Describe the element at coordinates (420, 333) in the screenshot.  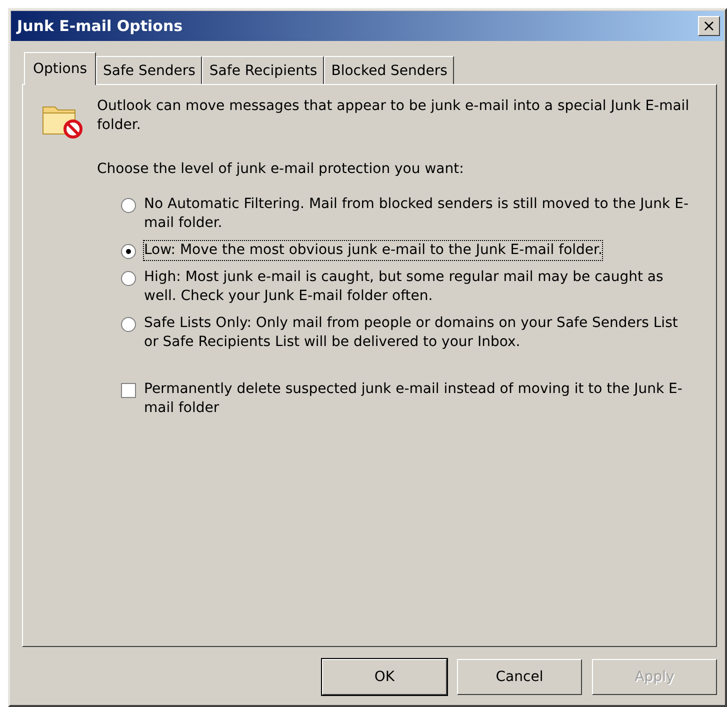
I see `radio-label: Safe Lists Only: Only mail from people or domains on your Safe Senders List or Safe Recipients List will be delivered to your Inbox.` at that location.